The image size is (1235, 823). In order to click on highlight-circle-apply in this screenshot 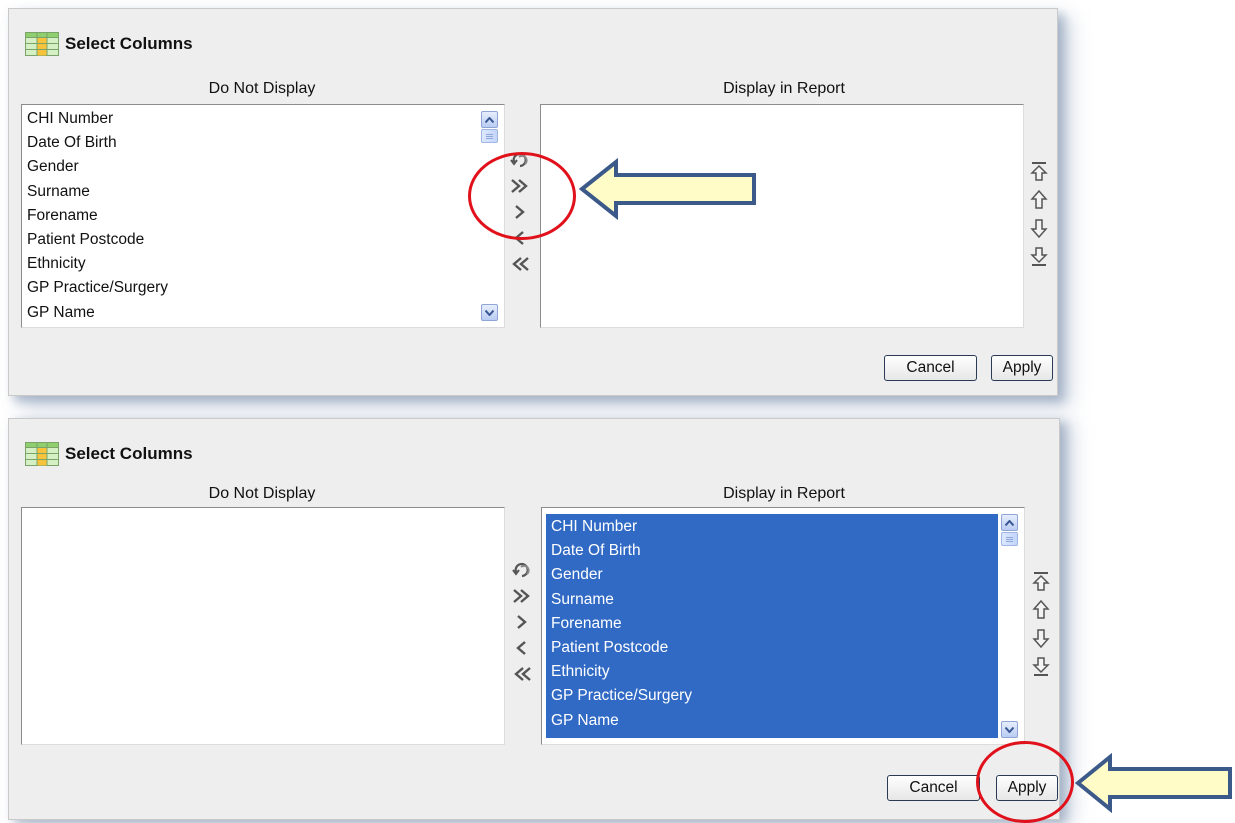, I will do `click(1025, 782)`.